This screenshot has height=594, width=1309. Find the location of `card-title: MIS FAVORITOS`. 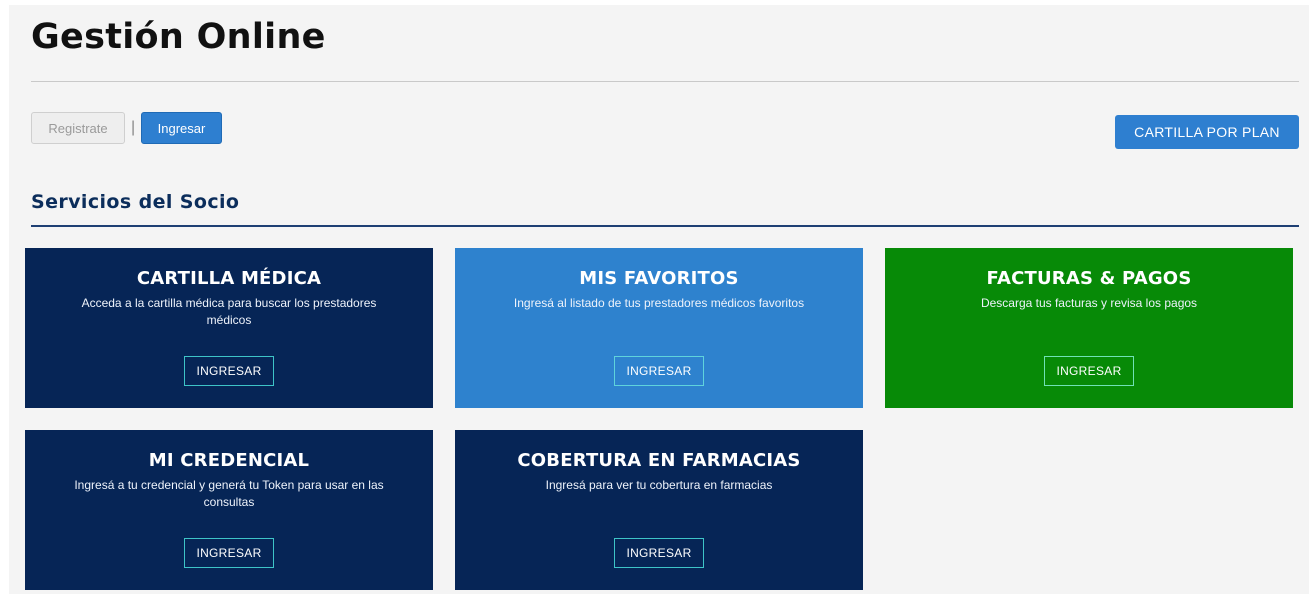

card-title: MIS FAVORITOS is located at coordinates (659, 278).